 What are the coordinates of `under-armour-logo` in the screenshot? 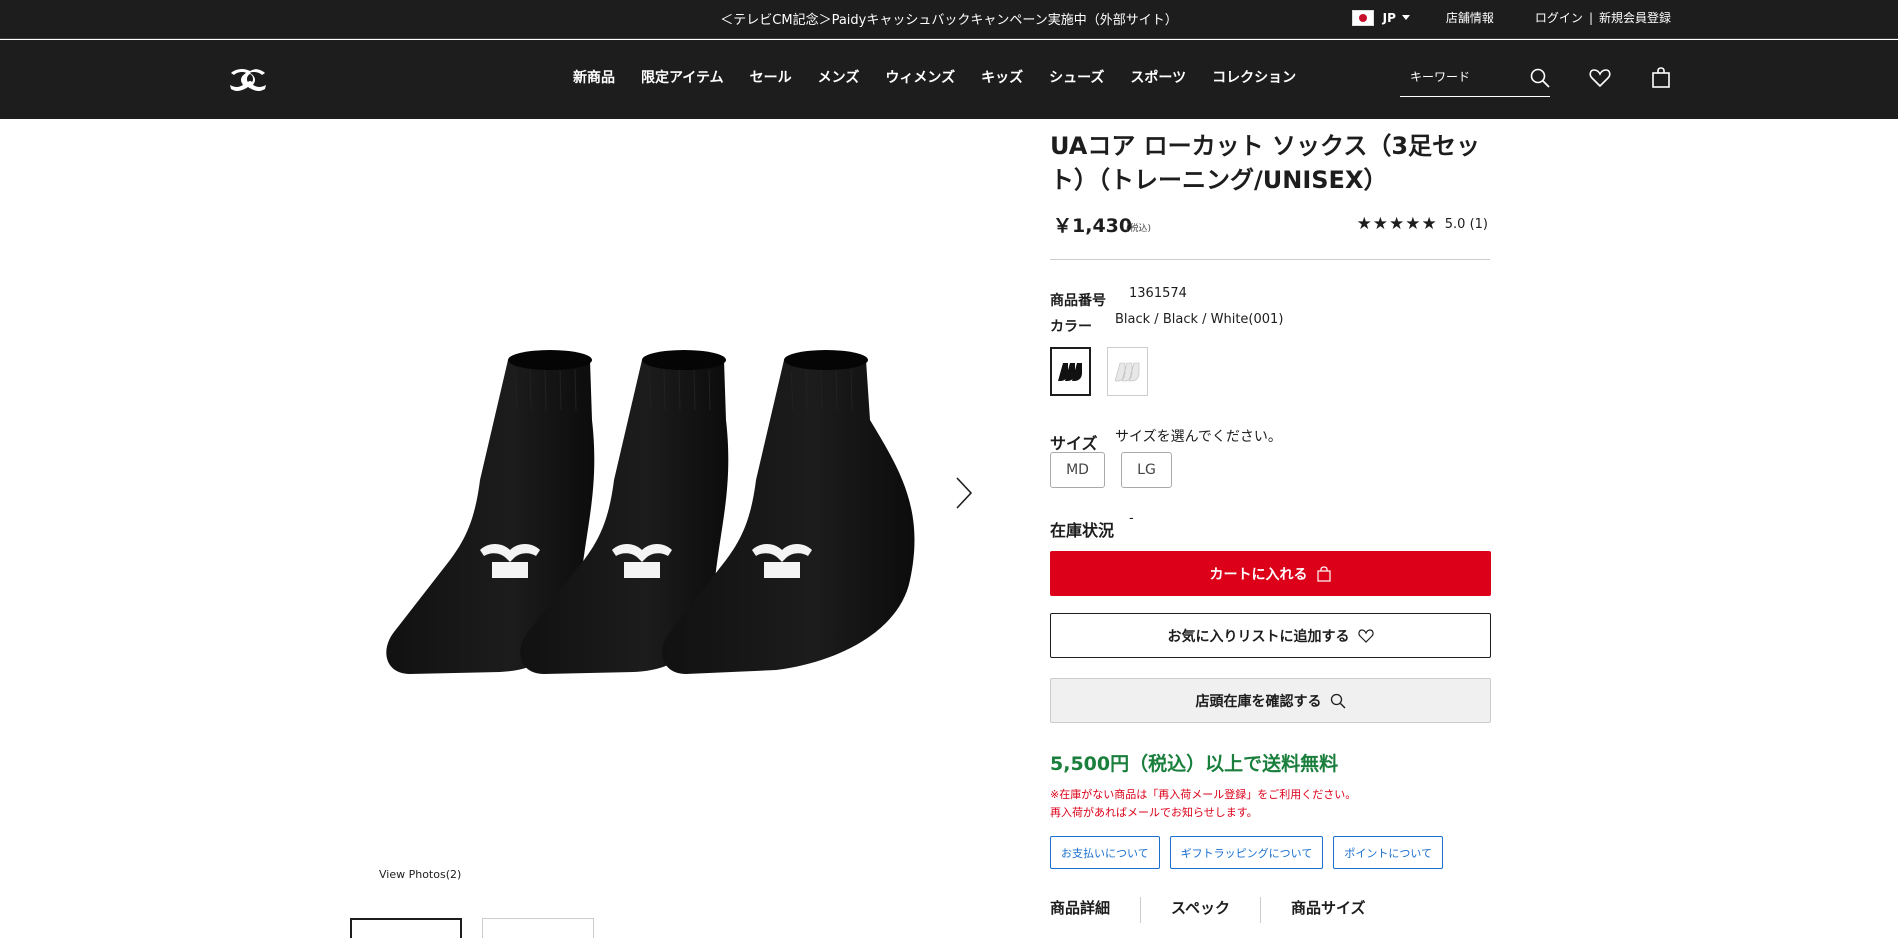 It's located at (250, 79).